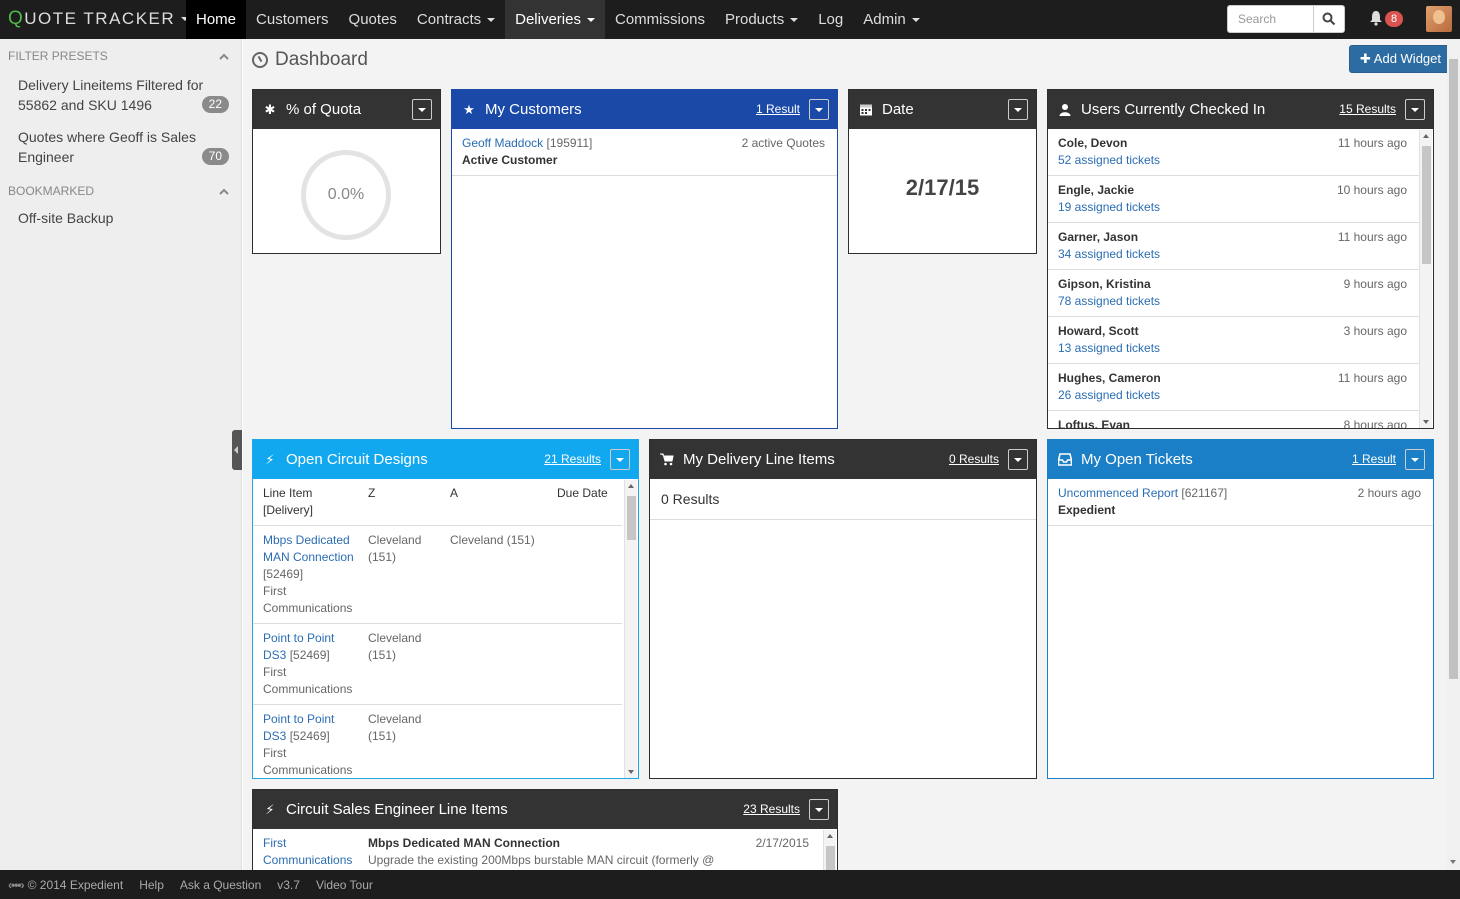  What do you see at coordinates (1109, 348) in the screenshot?
I see `assigned-tickets-link: 13 assigned tickets` at bounding box center [1109, 348].